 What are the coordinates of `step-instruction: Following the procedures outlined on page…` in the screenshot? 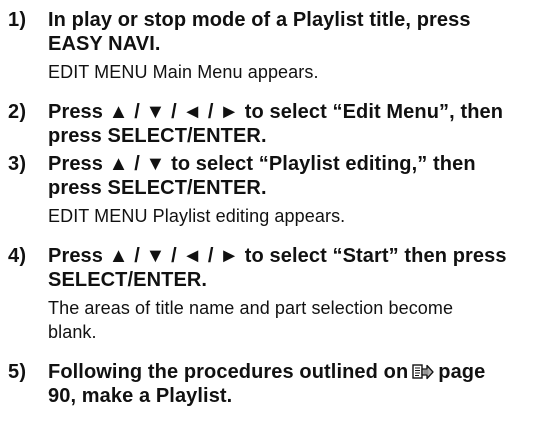 It's located at (296, 384).